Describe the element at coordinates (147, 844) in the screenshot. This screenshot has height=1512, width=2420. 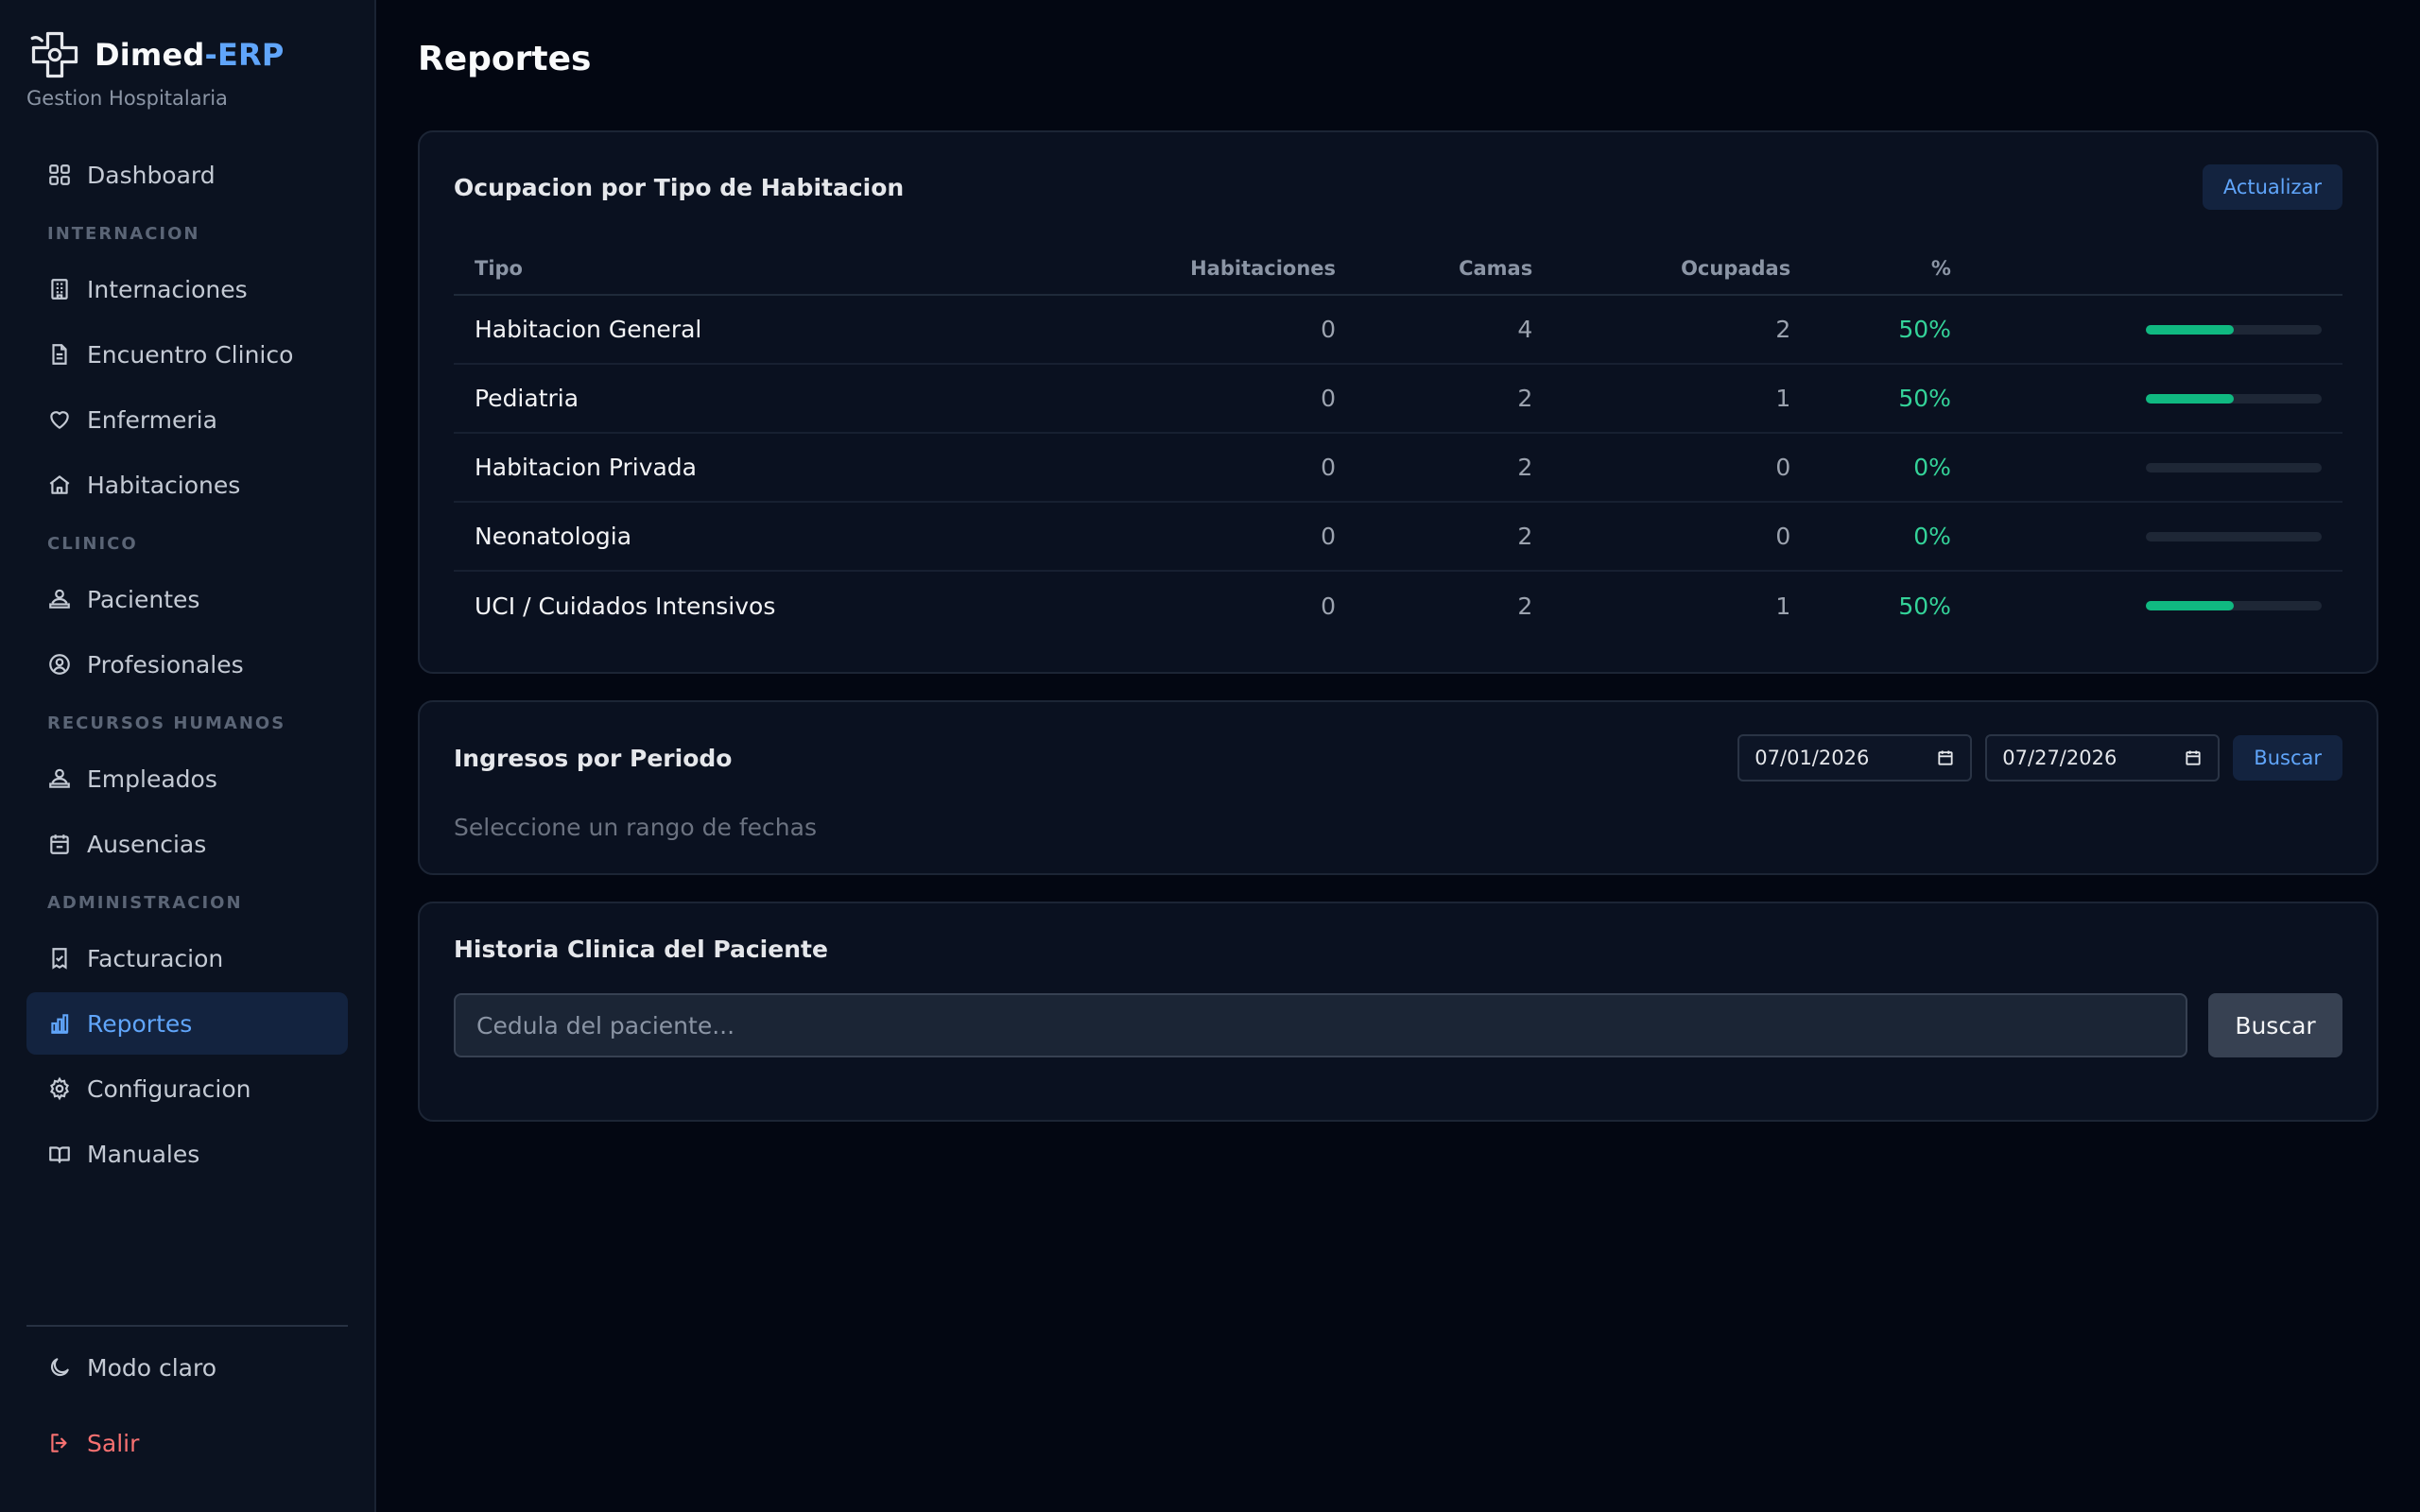
I see `sidebar-item-label: Ausencias` at that location.